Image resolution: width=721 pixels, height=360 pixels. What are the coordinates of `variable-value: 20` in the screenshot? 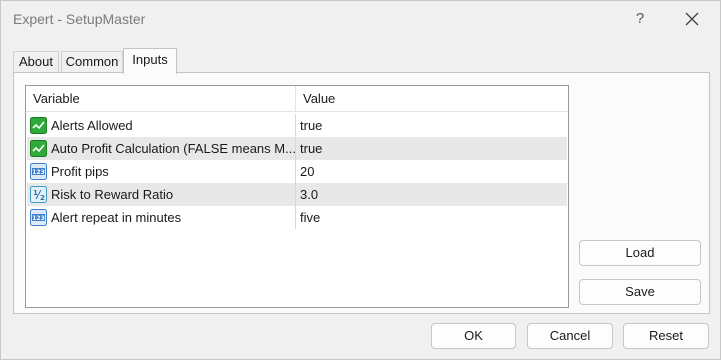 It's located at (430, 171).